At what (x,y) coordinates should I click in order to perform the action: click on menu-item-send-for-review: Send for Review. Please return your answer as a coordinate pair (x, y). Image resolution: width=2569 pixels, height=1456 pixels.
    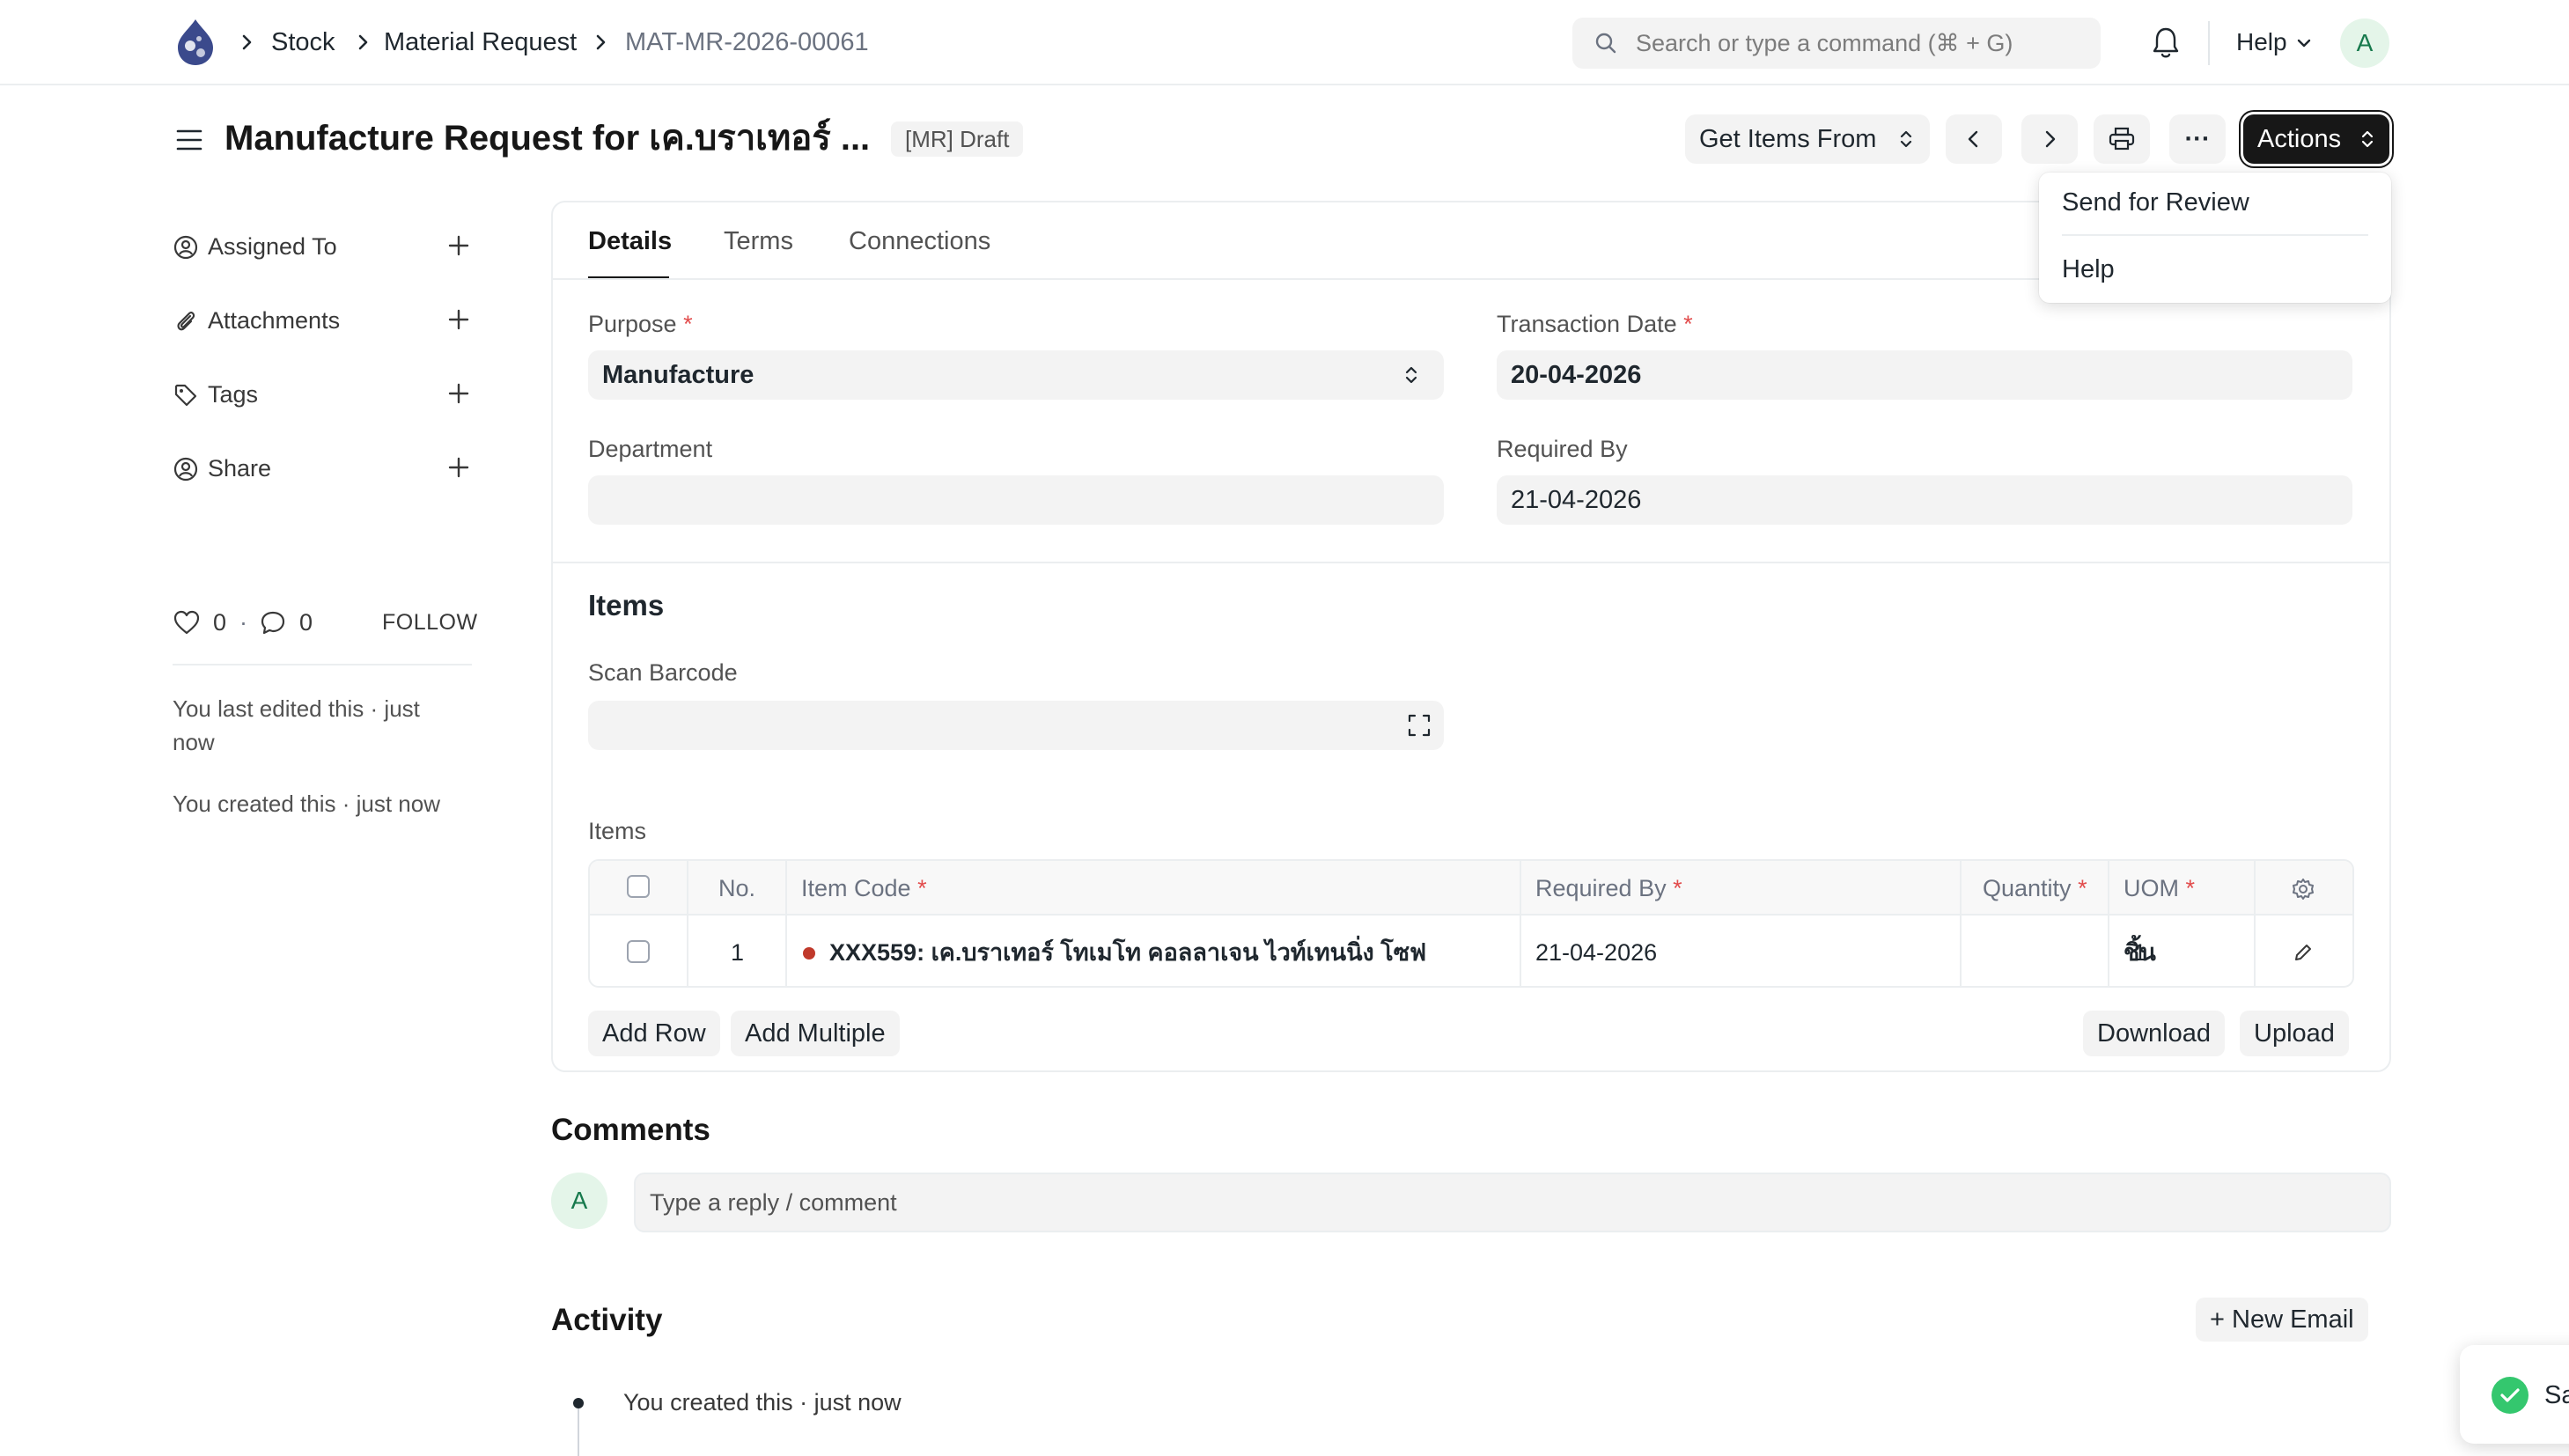
    Looking at the image, I should click on (2155, 202).